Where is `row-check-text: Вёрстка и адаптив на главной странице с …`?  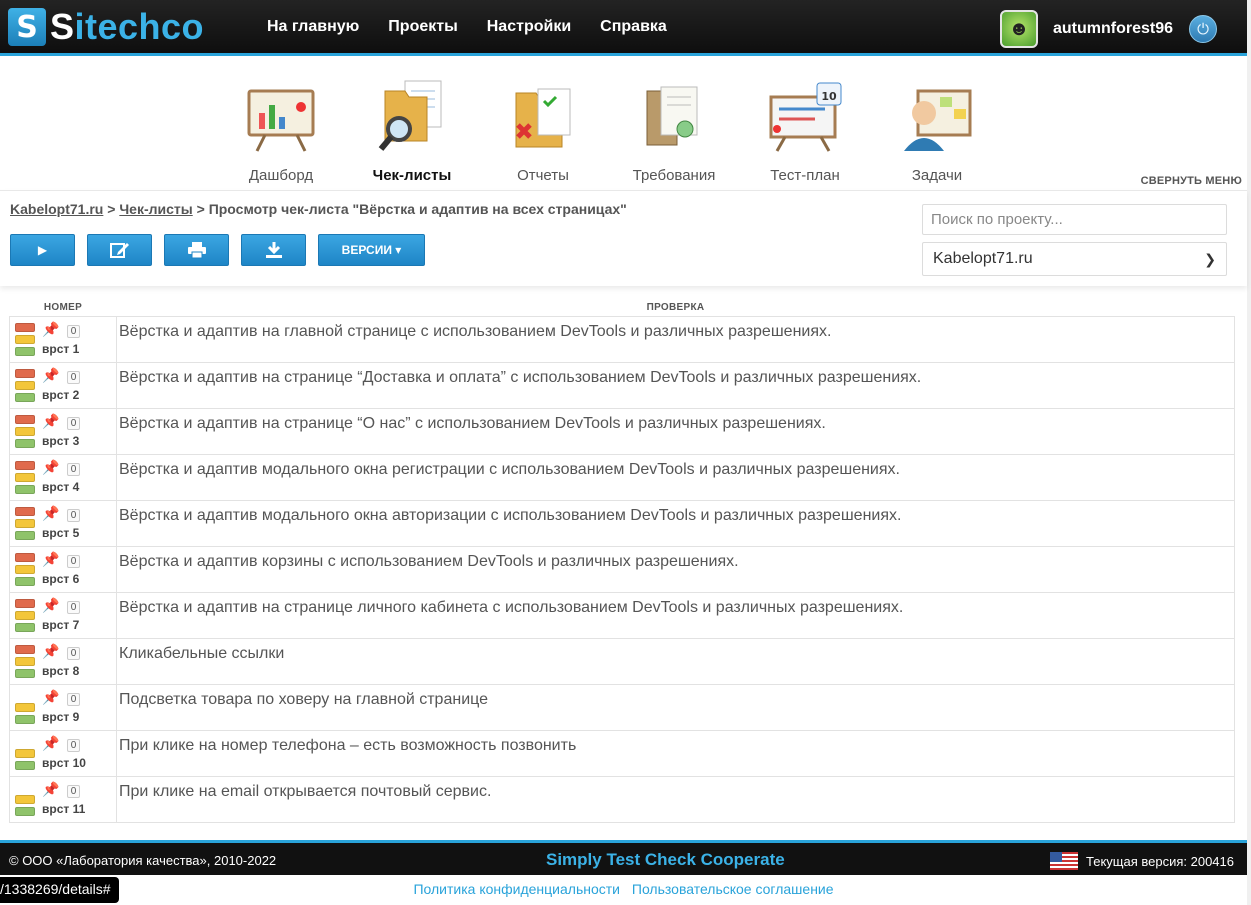
row-check-text: Вёрстка и адаптив на главной странице с … is located at coordinates (675, 339).